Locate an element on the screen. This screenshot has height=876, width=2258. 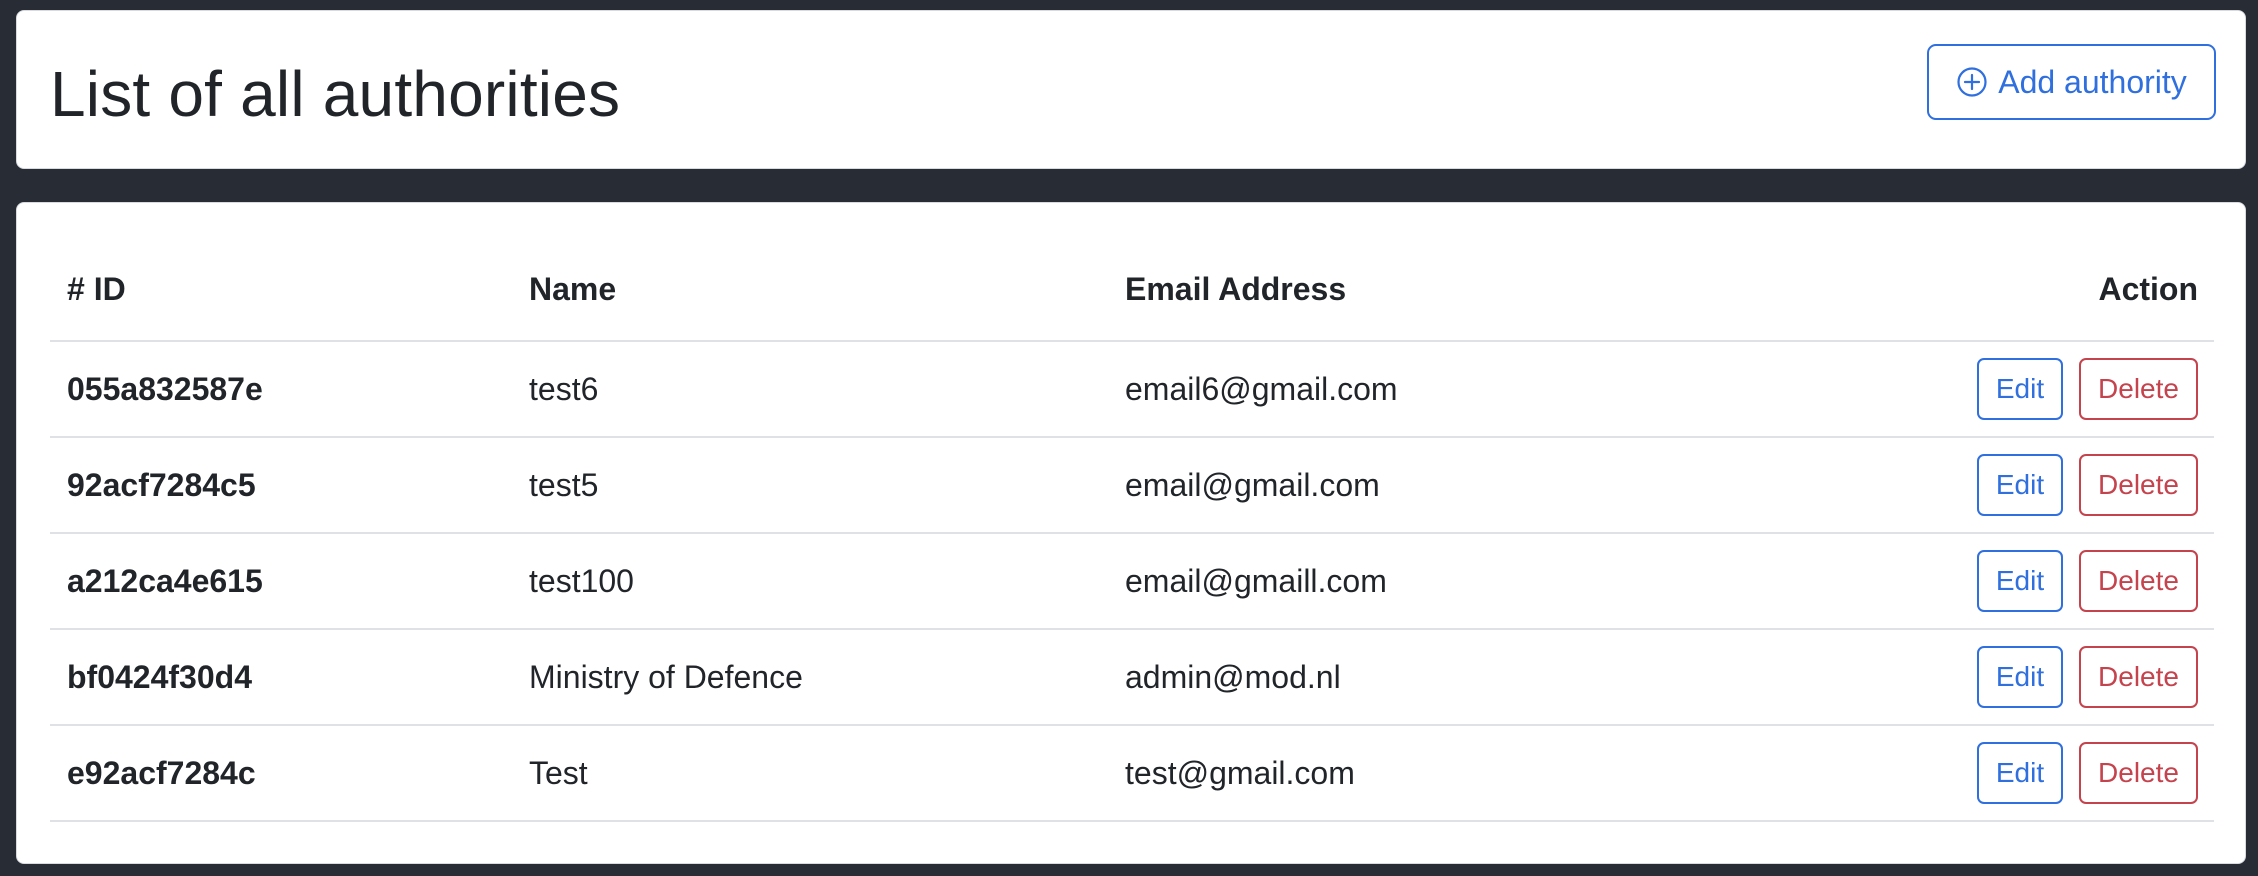
authority-id: bf0424f30d4 is located at coordinates (289, 677).